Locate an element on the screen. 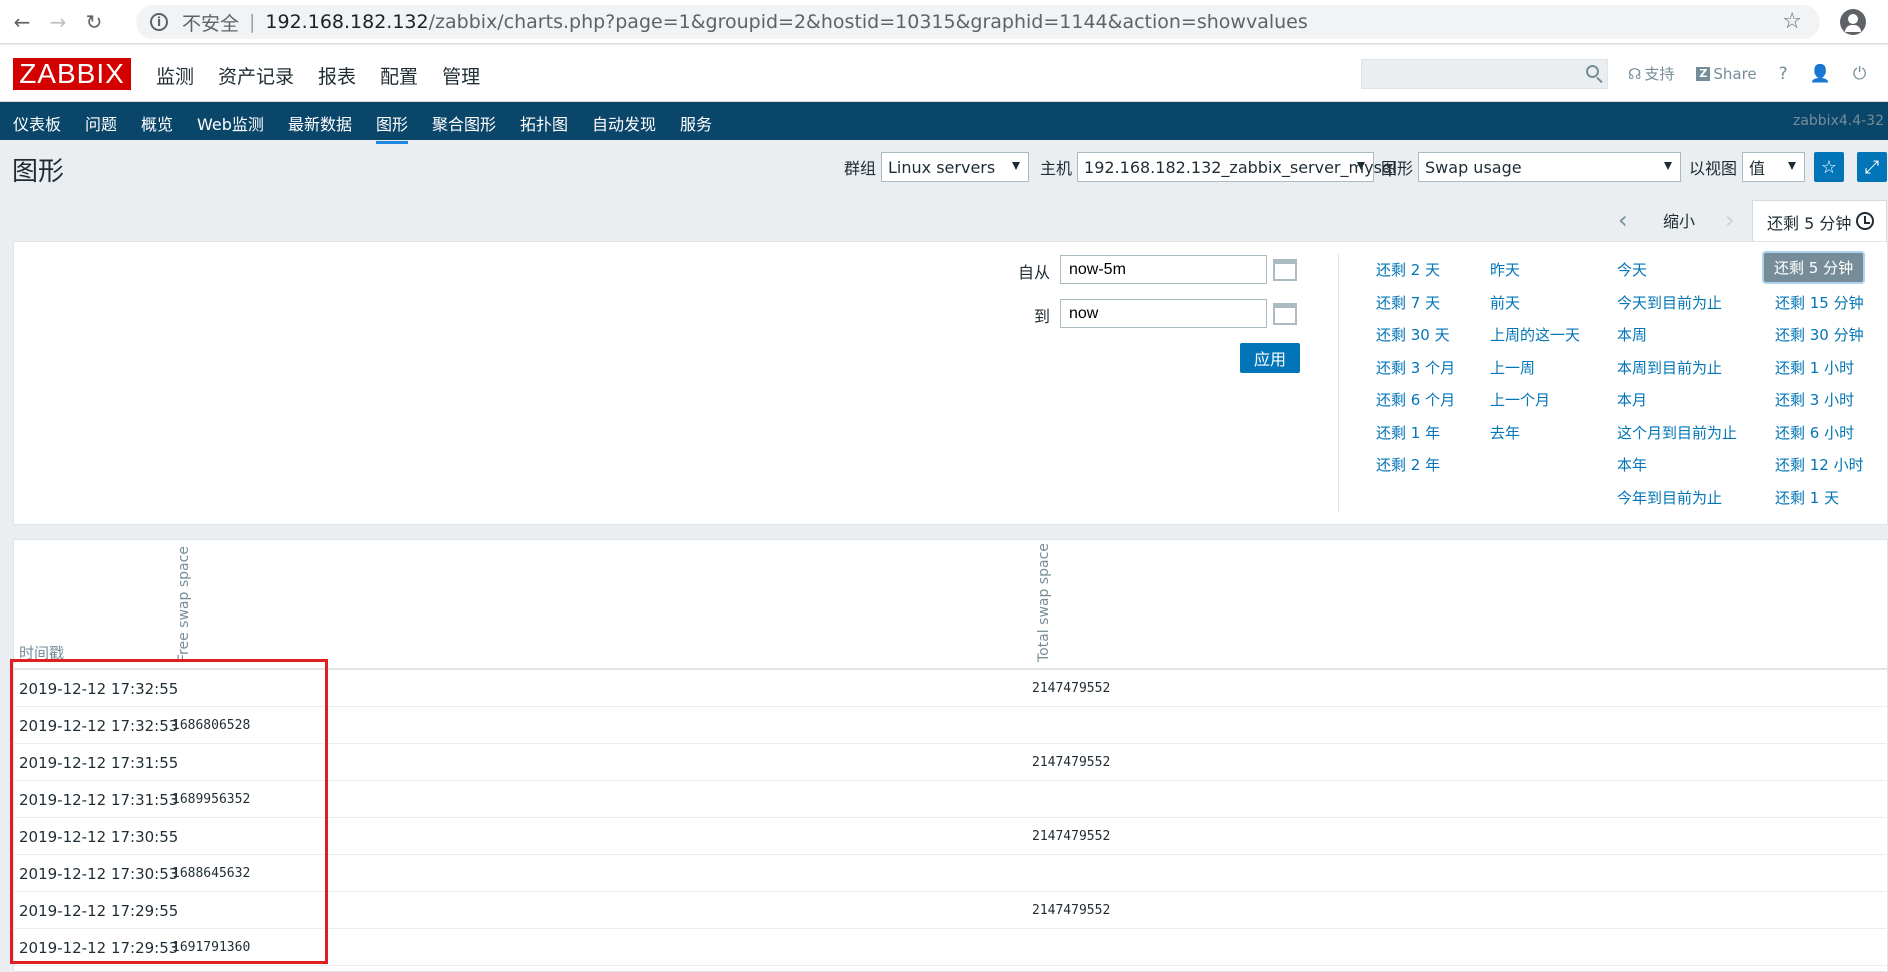 The height and width of the screenshot is (972, 1888). subnav-maps: 拓扑图 is located at coordinates (544, 123).